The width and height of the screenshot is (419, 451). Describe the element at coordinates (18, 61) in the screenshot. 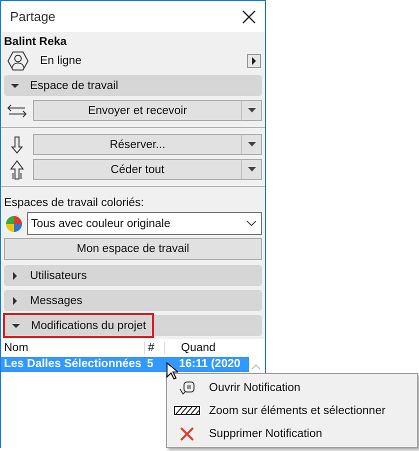

I see `user-icon` at that location.